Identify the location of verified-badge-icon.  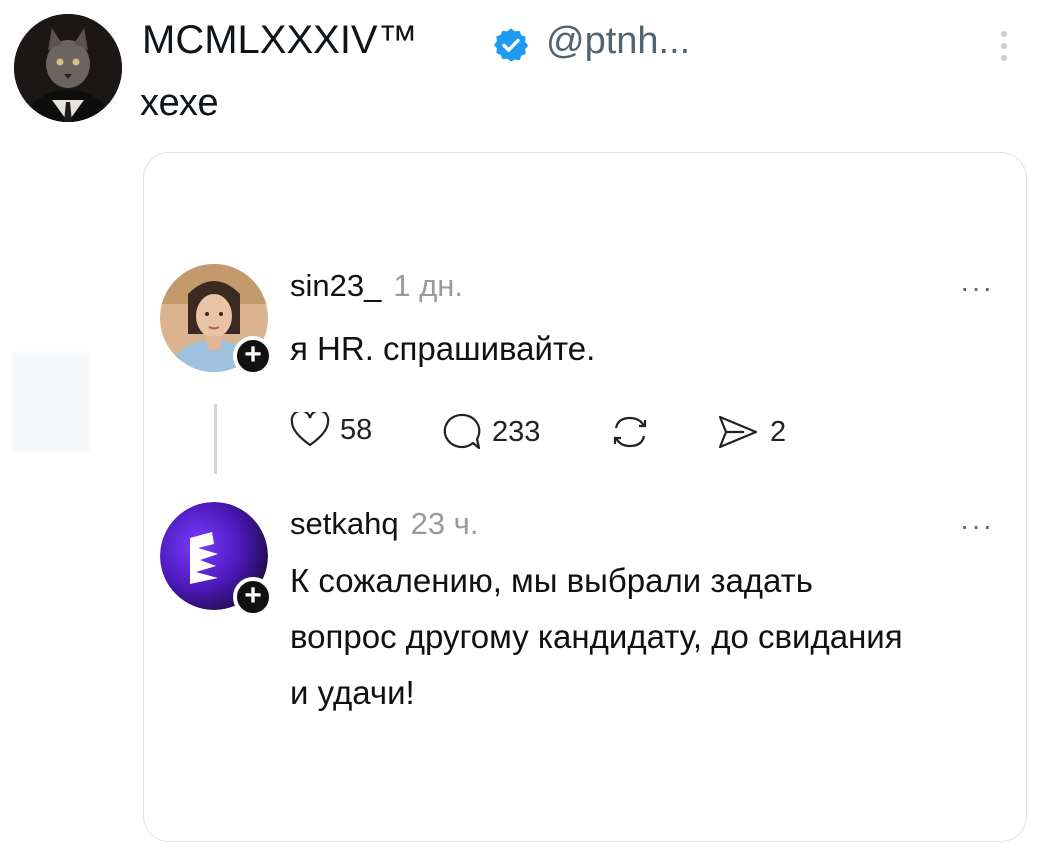
(511, 45).